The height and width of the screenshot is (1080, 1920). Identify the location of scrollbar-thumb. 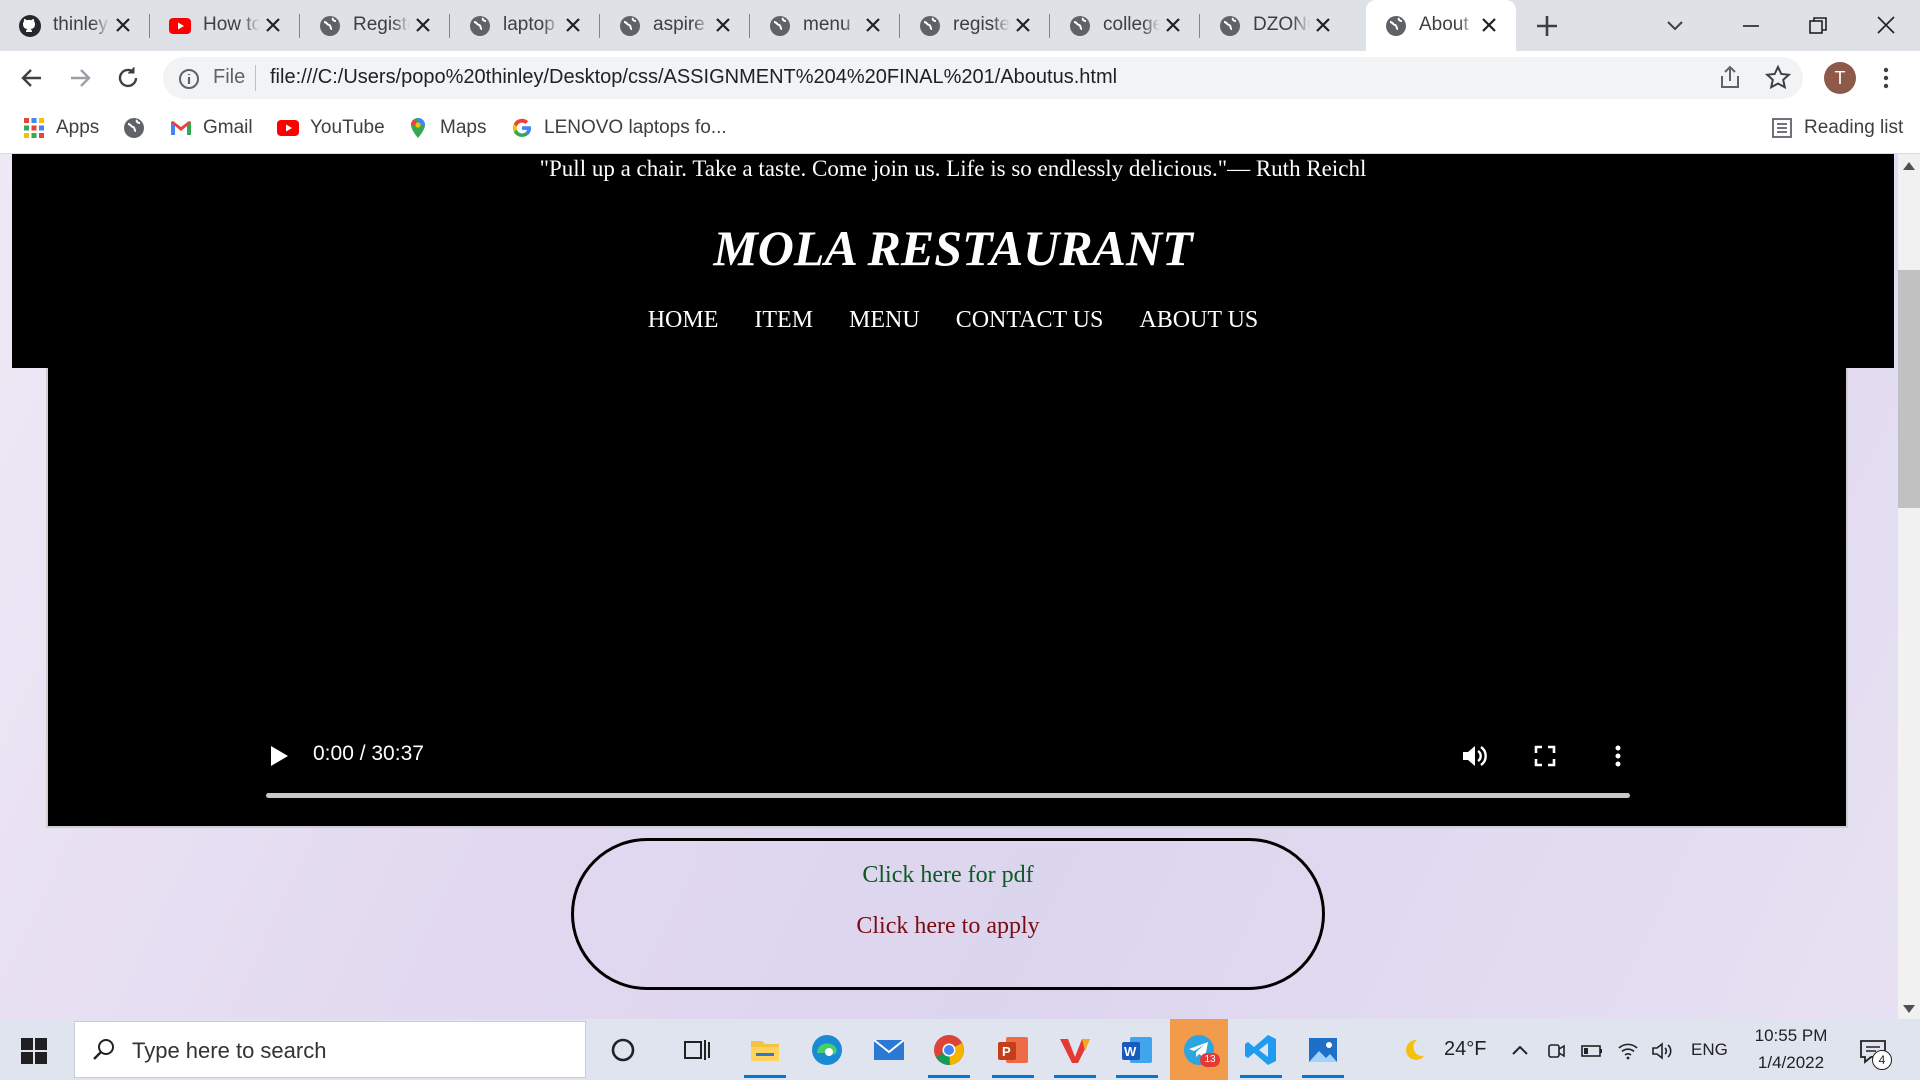
(1909, 389).